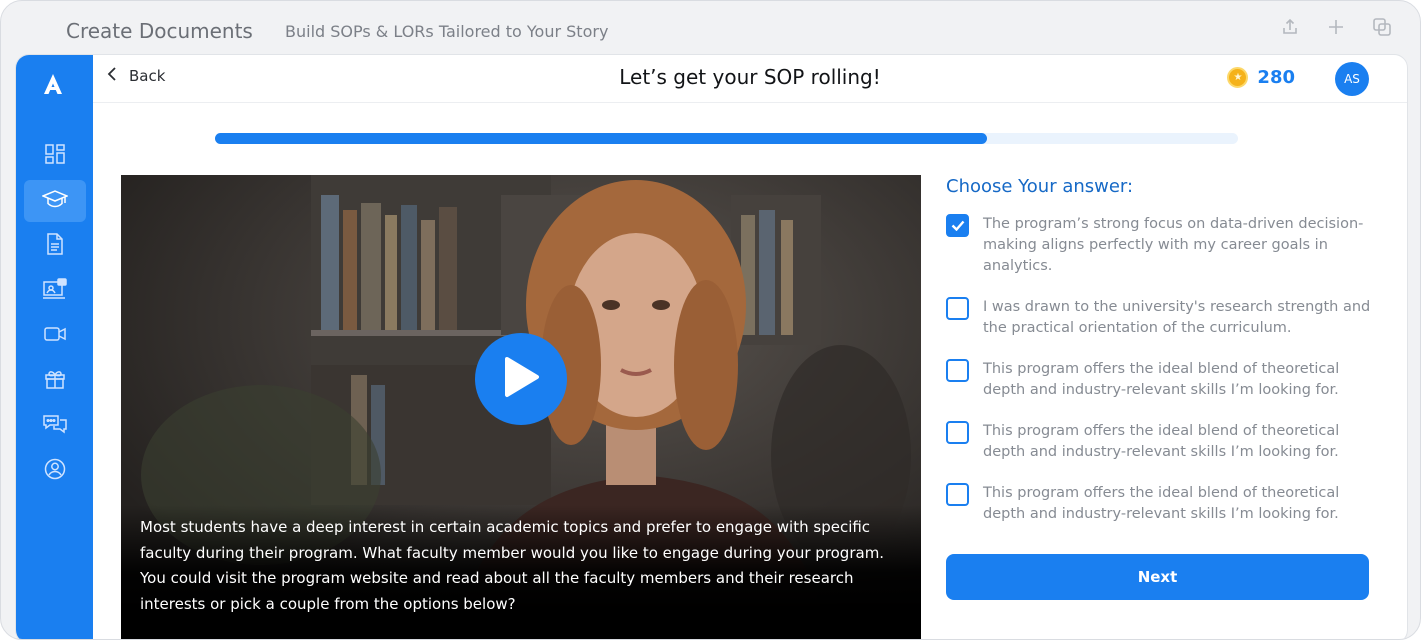 The image size is (1421, 640). Describe the element at coordinates (447, 31) in the screenshot. I see `app-subtitle: Build SOPs & LORs Tailored to Your Story` at that location.